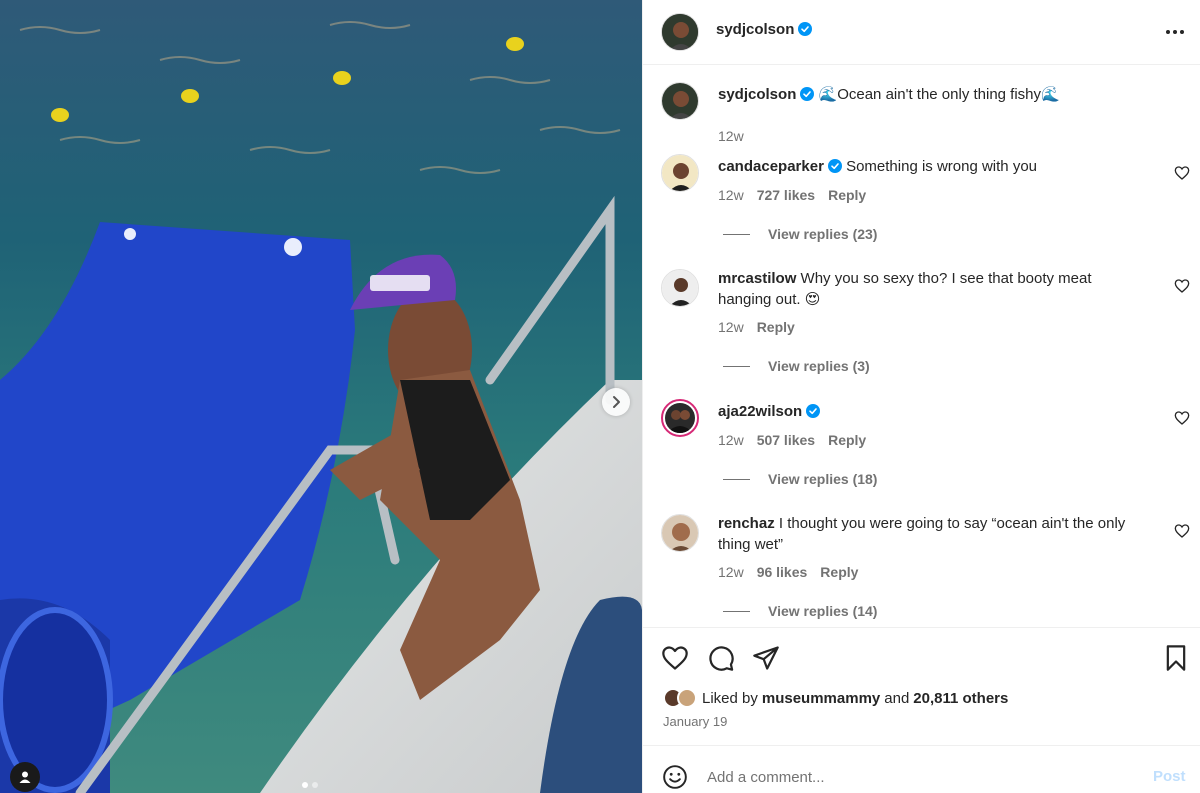 This screenshot has width=1200, height=793. I want to click on view-replies-button: View replies (18), so click(800, 479).